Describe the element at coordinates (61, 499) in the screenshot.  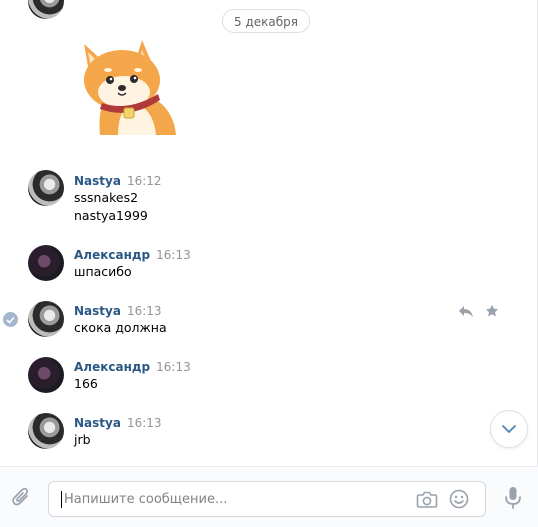
I see `text-caret` at that location.